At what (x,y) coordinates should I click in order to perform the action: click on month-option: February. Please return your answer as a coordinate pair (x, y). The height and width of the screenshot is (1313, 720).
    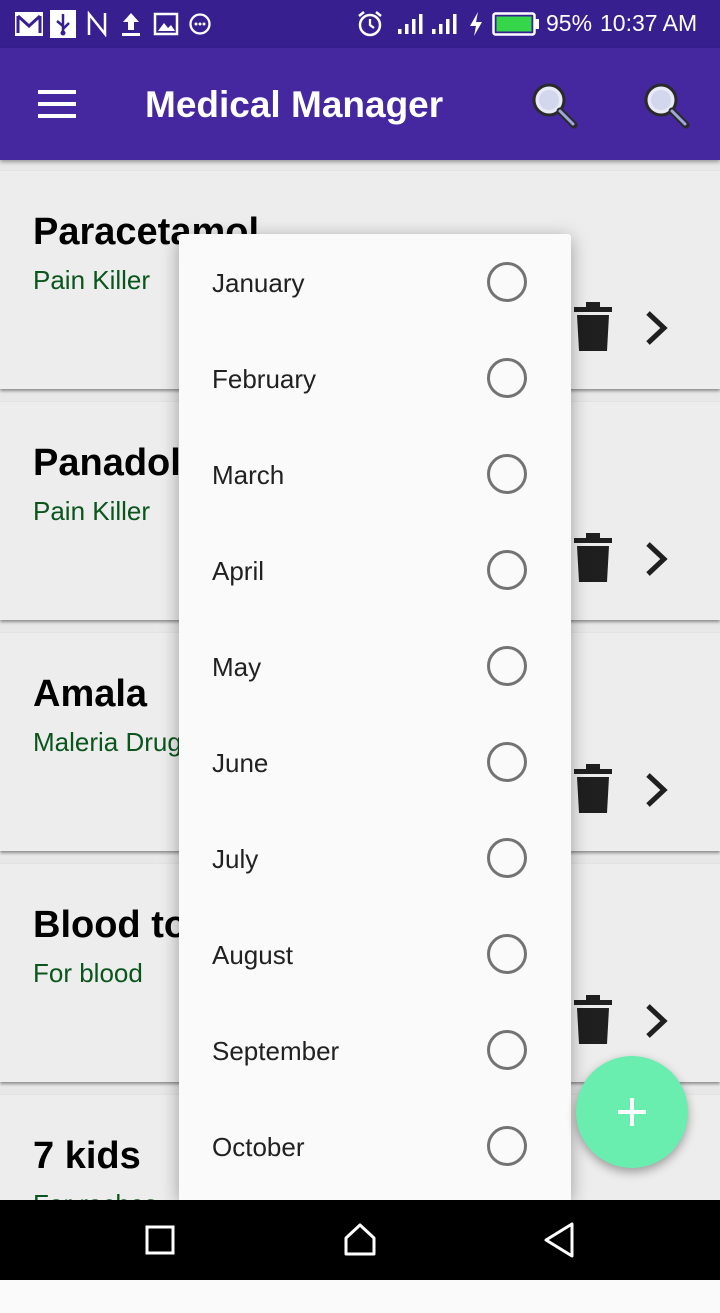
    Looking at the image, I should click on (375, 378).